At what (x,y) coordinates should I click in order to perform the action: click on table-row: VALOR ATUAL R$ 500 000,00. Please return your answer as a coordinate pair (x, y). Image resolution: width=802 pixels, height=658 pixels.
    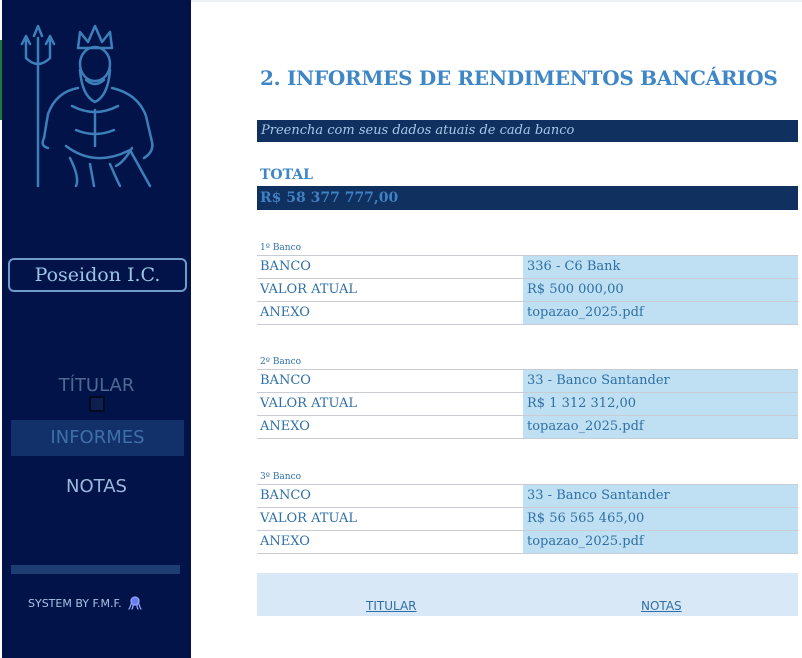
    Looking at the image, I should click on (527, 289).